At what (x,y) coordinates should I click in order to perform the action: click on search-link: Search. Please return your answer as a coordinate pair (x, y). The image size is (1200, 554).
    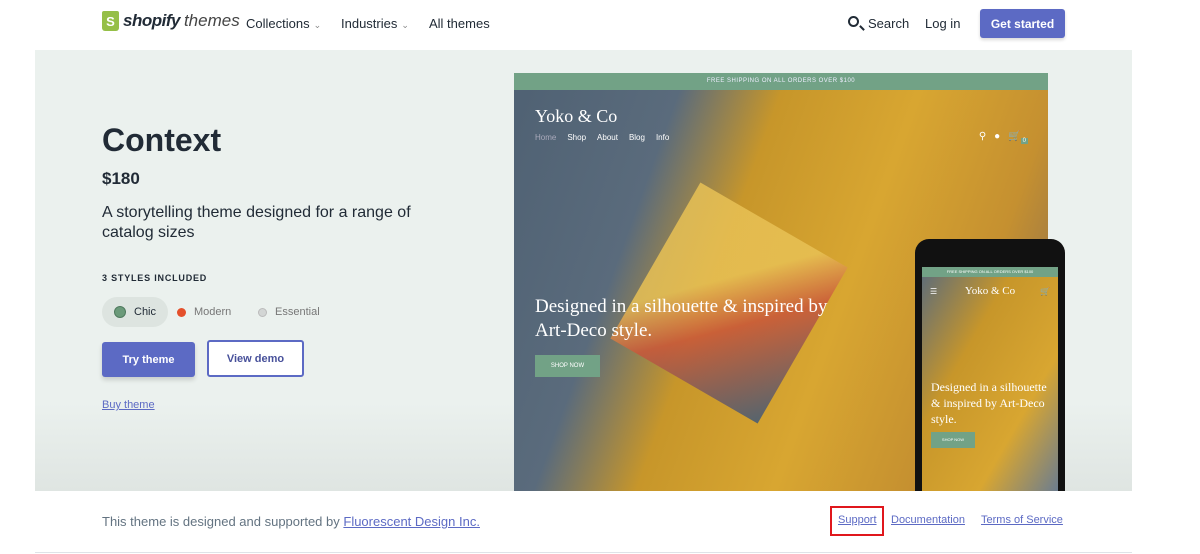
    Looking at the image, I should click on (888, 23).